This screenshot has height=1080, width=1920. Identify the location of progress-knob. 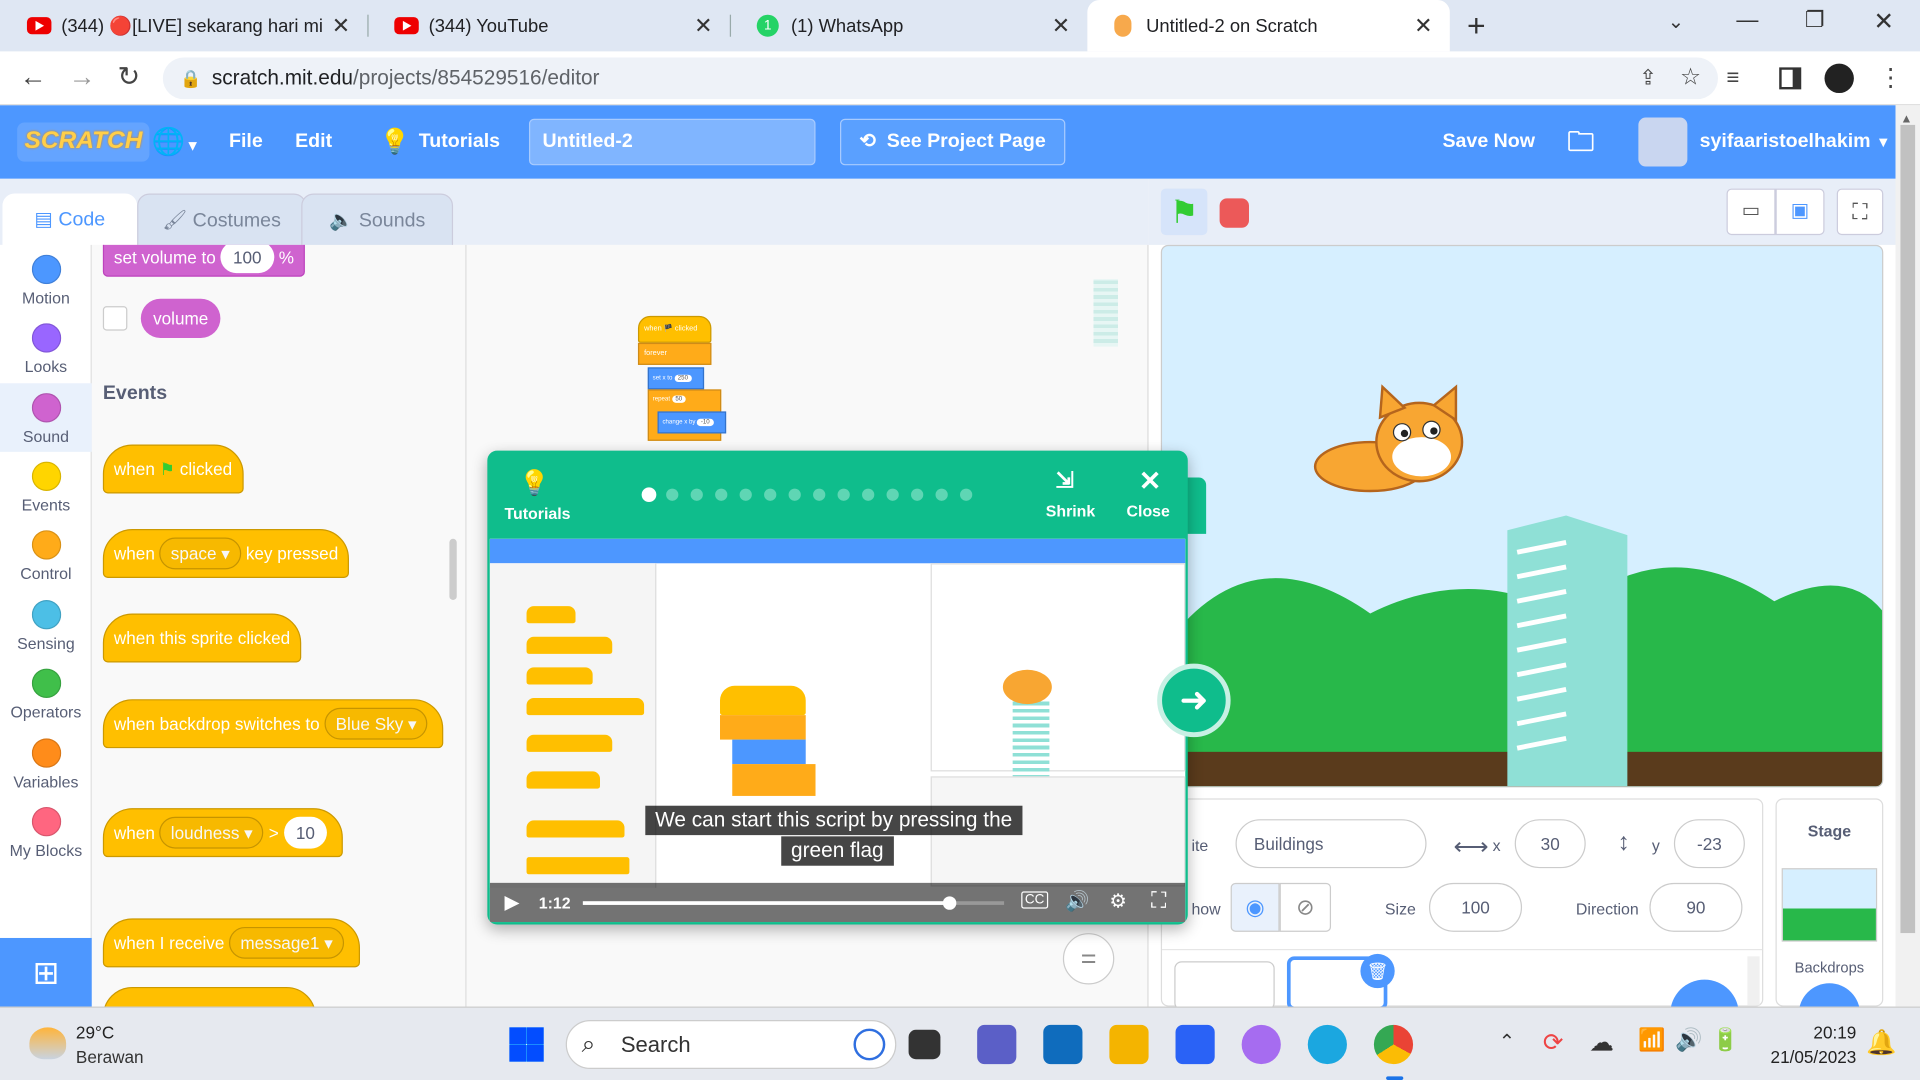
(950, 903).